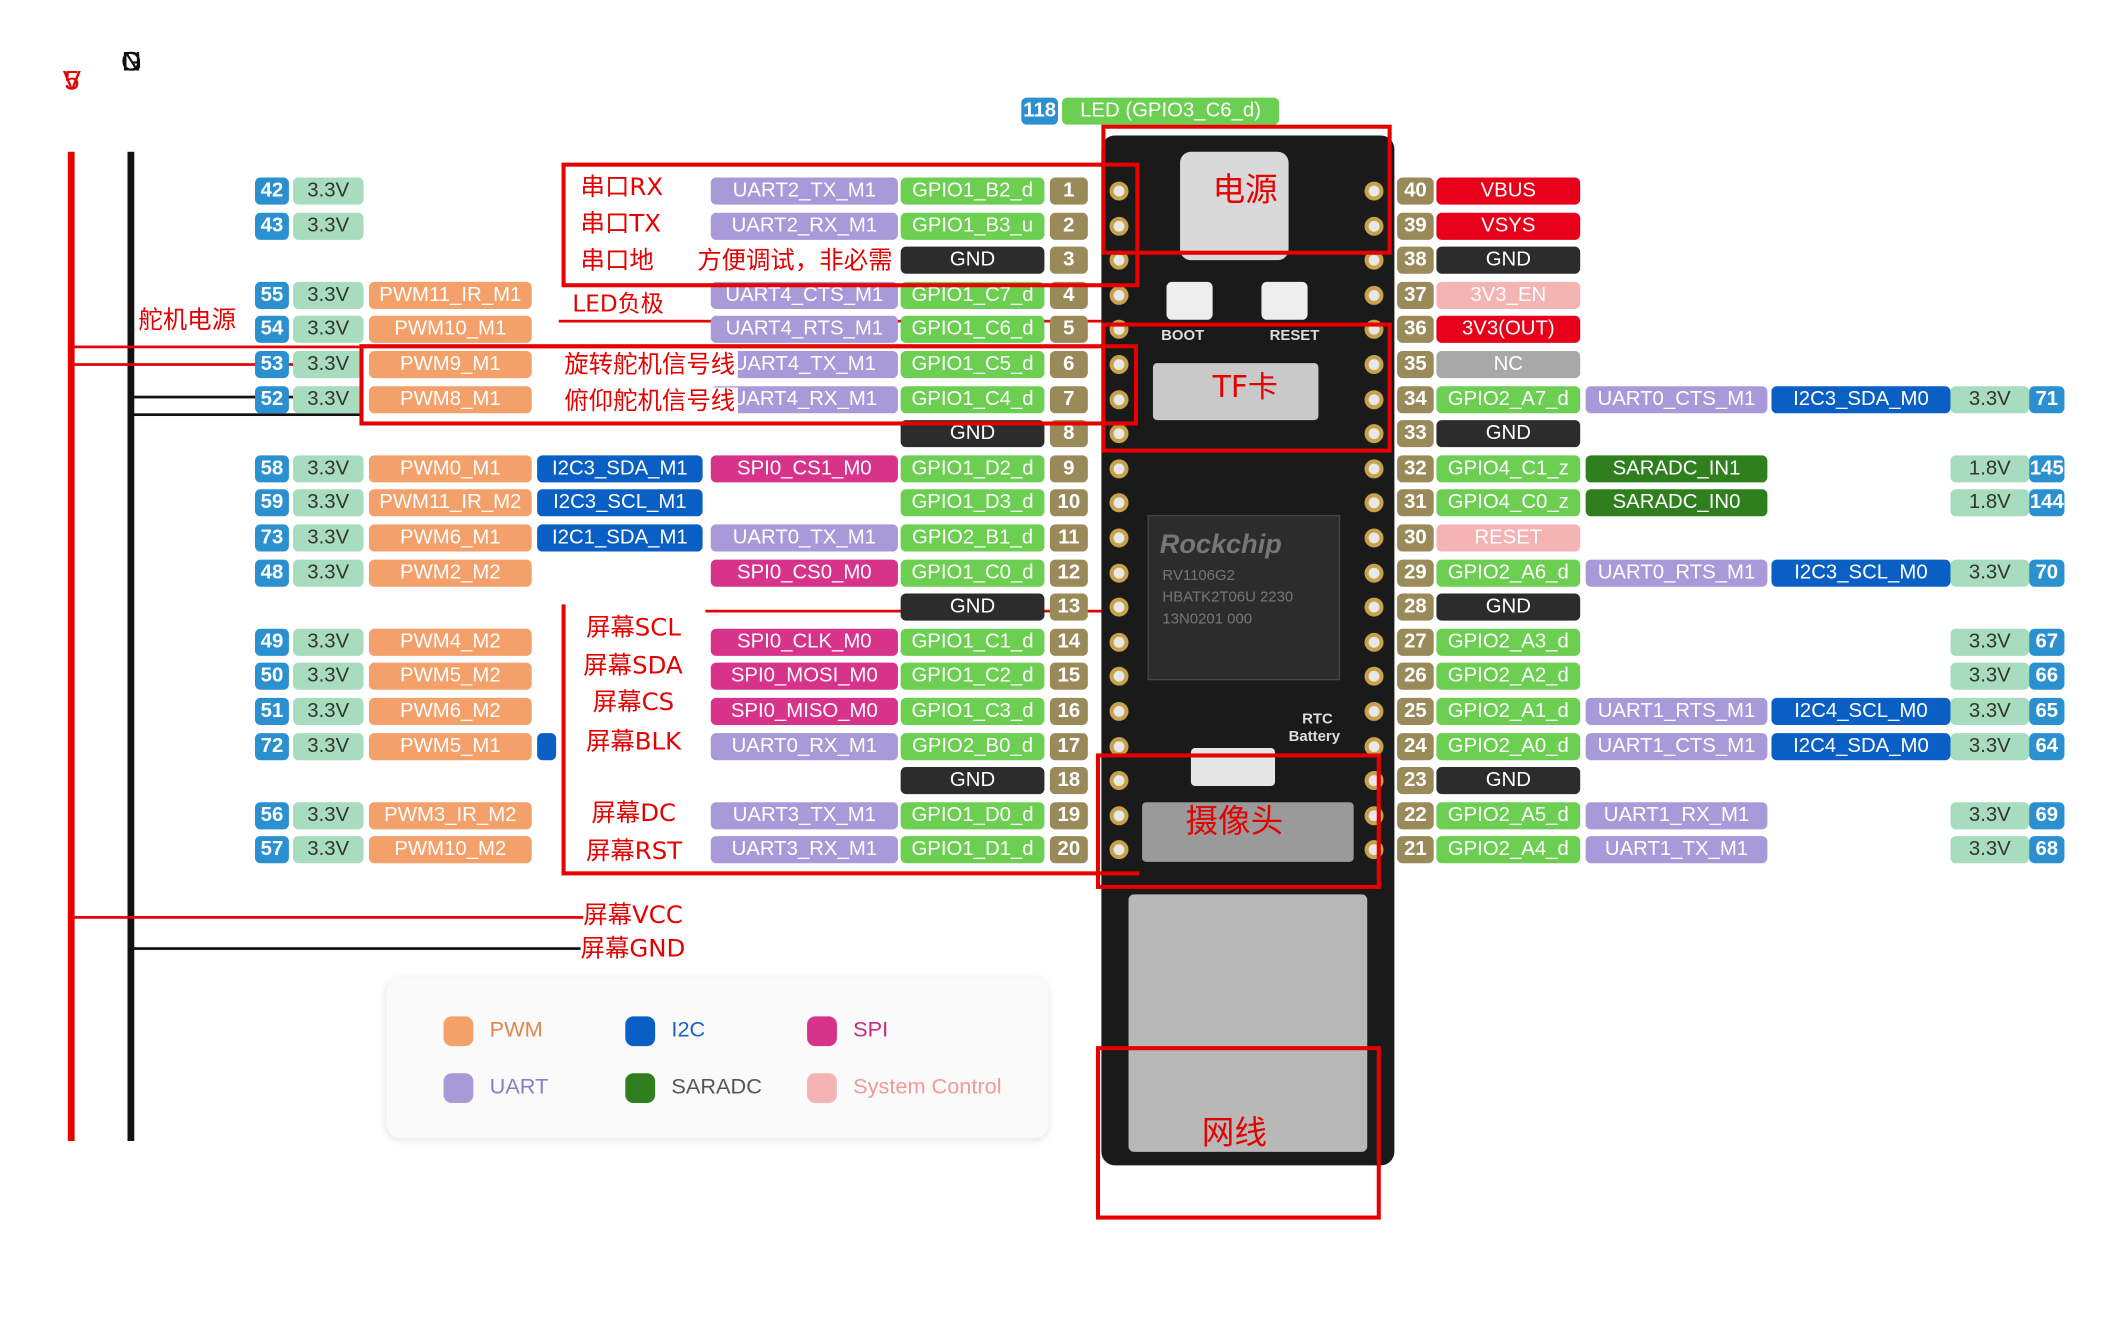 The width and height of the screenshot is (2116, 1328). Describe the element at coordinates (634, 851) in the screenshot. I see `annot-screen-rst: 屏幕RST` at that location.